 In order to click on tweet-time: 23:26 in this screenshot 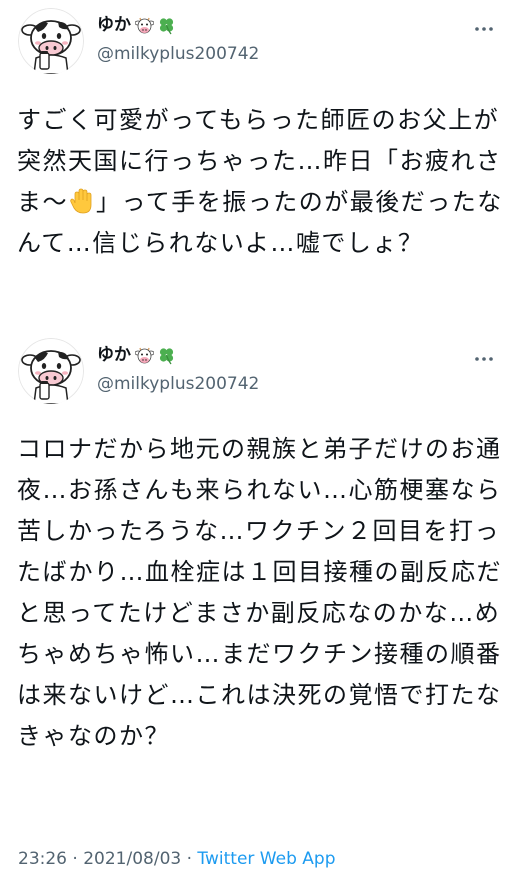, I will do `click(42, 859)`.